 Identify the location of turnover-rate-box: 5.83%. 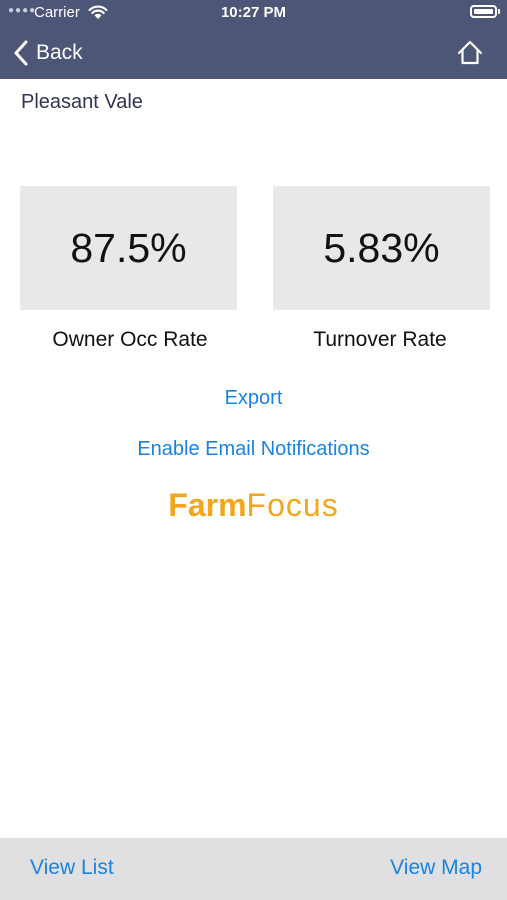
(381, 248).